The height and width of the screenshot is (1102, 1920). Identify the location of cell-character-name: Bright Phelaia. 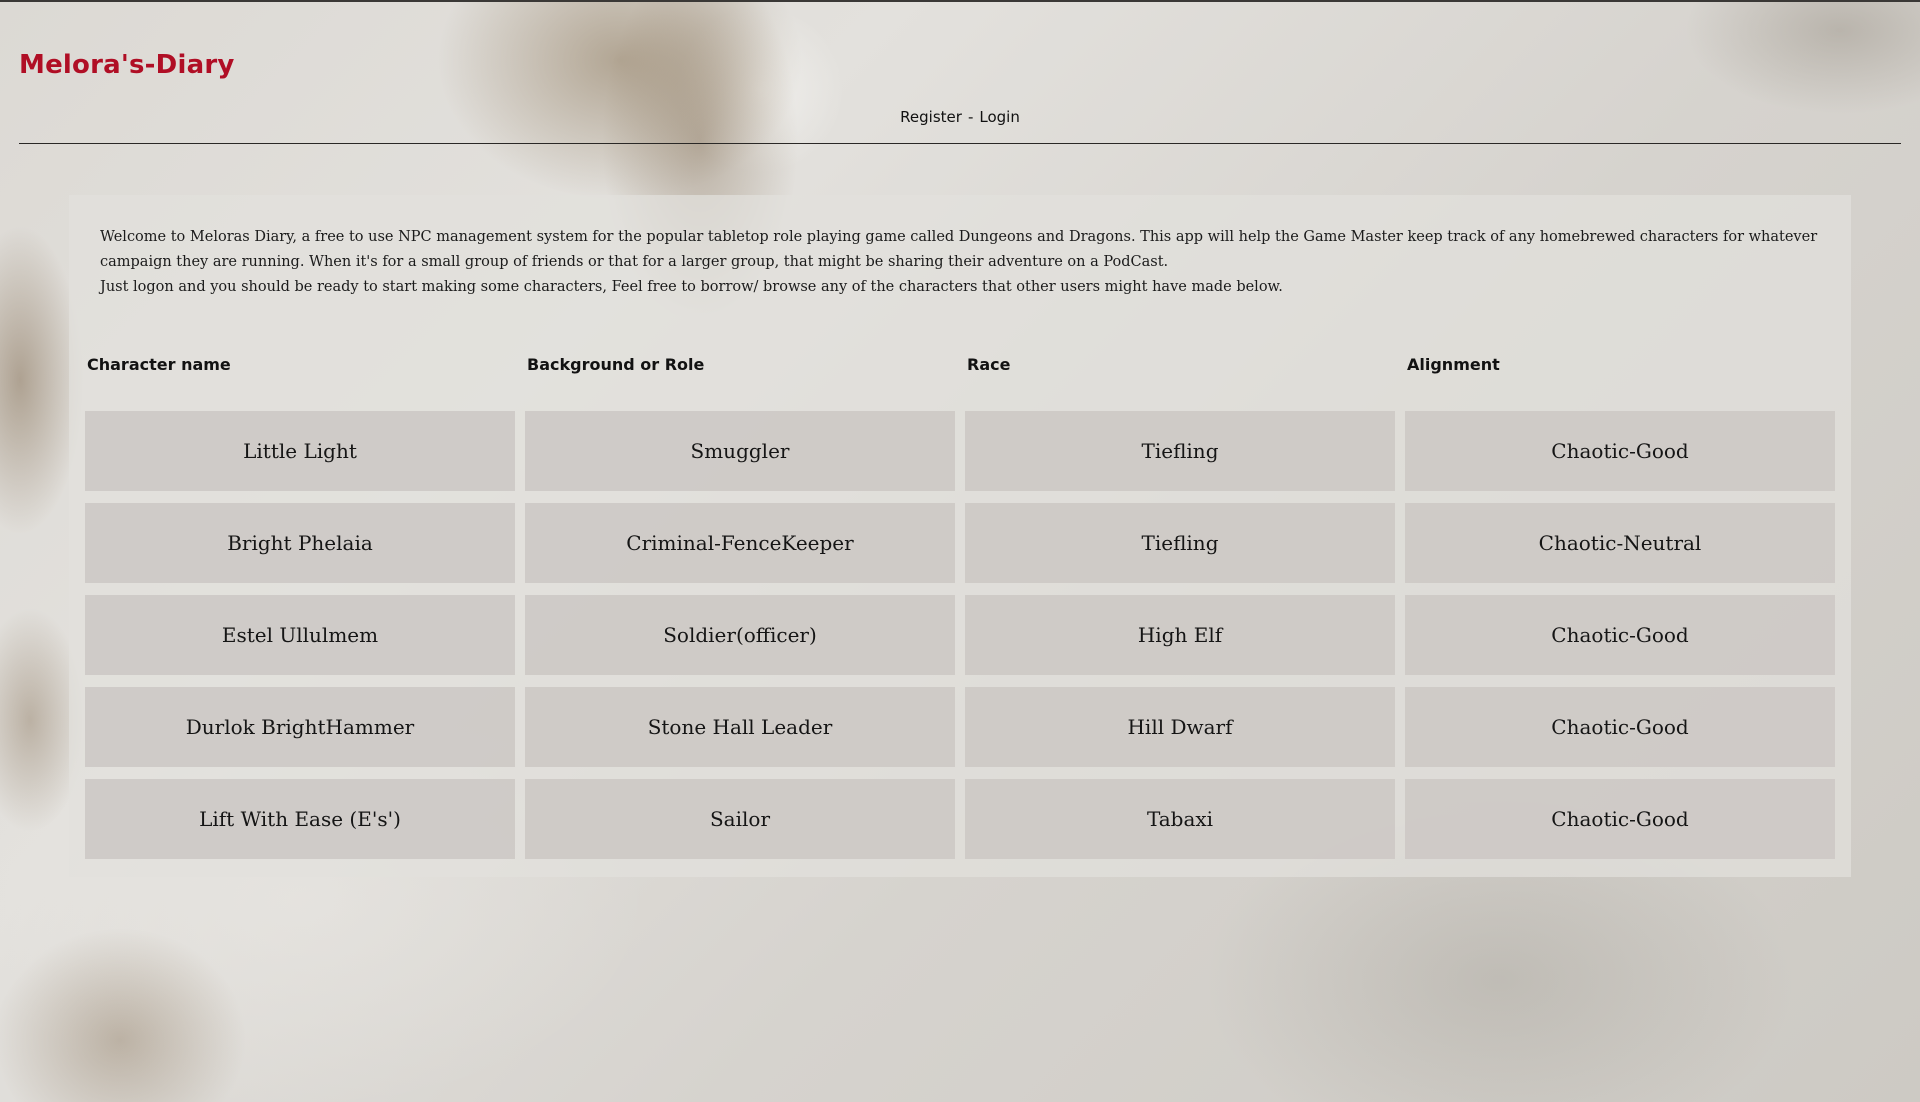
(300, 543).